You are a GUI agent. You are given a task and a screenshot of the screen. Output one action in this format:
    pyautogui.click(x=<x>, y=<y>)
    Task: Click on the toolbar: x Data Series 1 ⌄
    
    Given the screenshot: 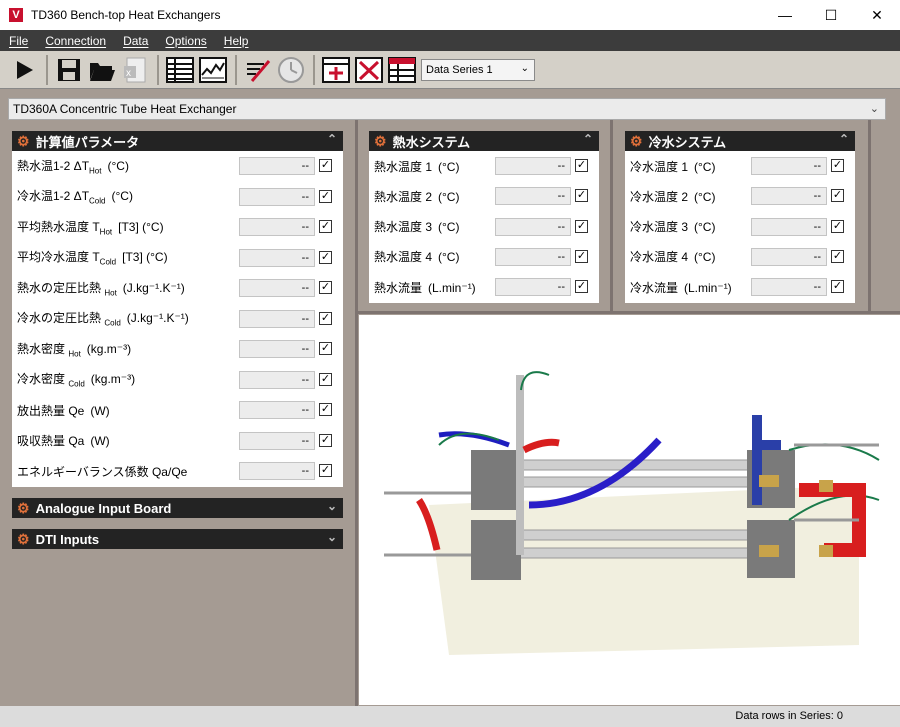 What is the action you would take?
    pyautogui.click(x=450, y=70)
    